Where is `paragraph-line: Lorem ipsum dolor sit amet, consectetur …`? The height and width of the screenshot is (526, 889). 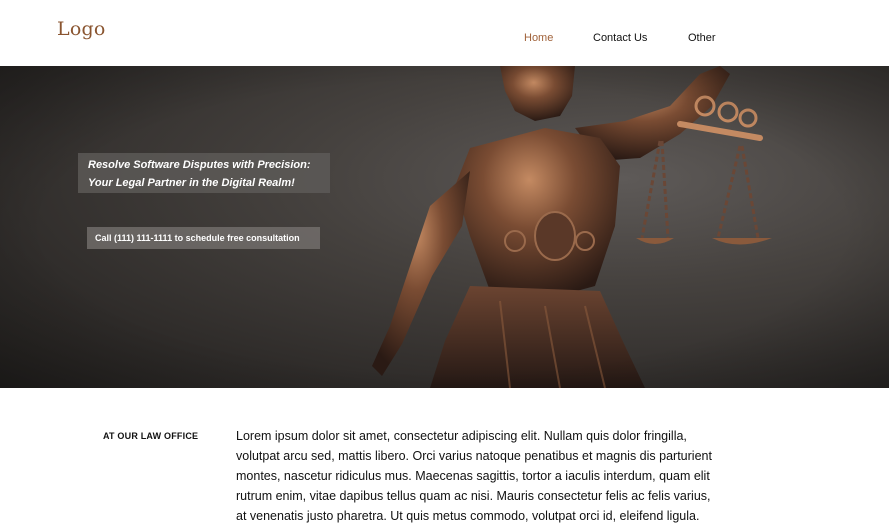
paragraph-line: Lorem ipsum dolor sit amet, consectetur … is located at coordinates (461, 436).